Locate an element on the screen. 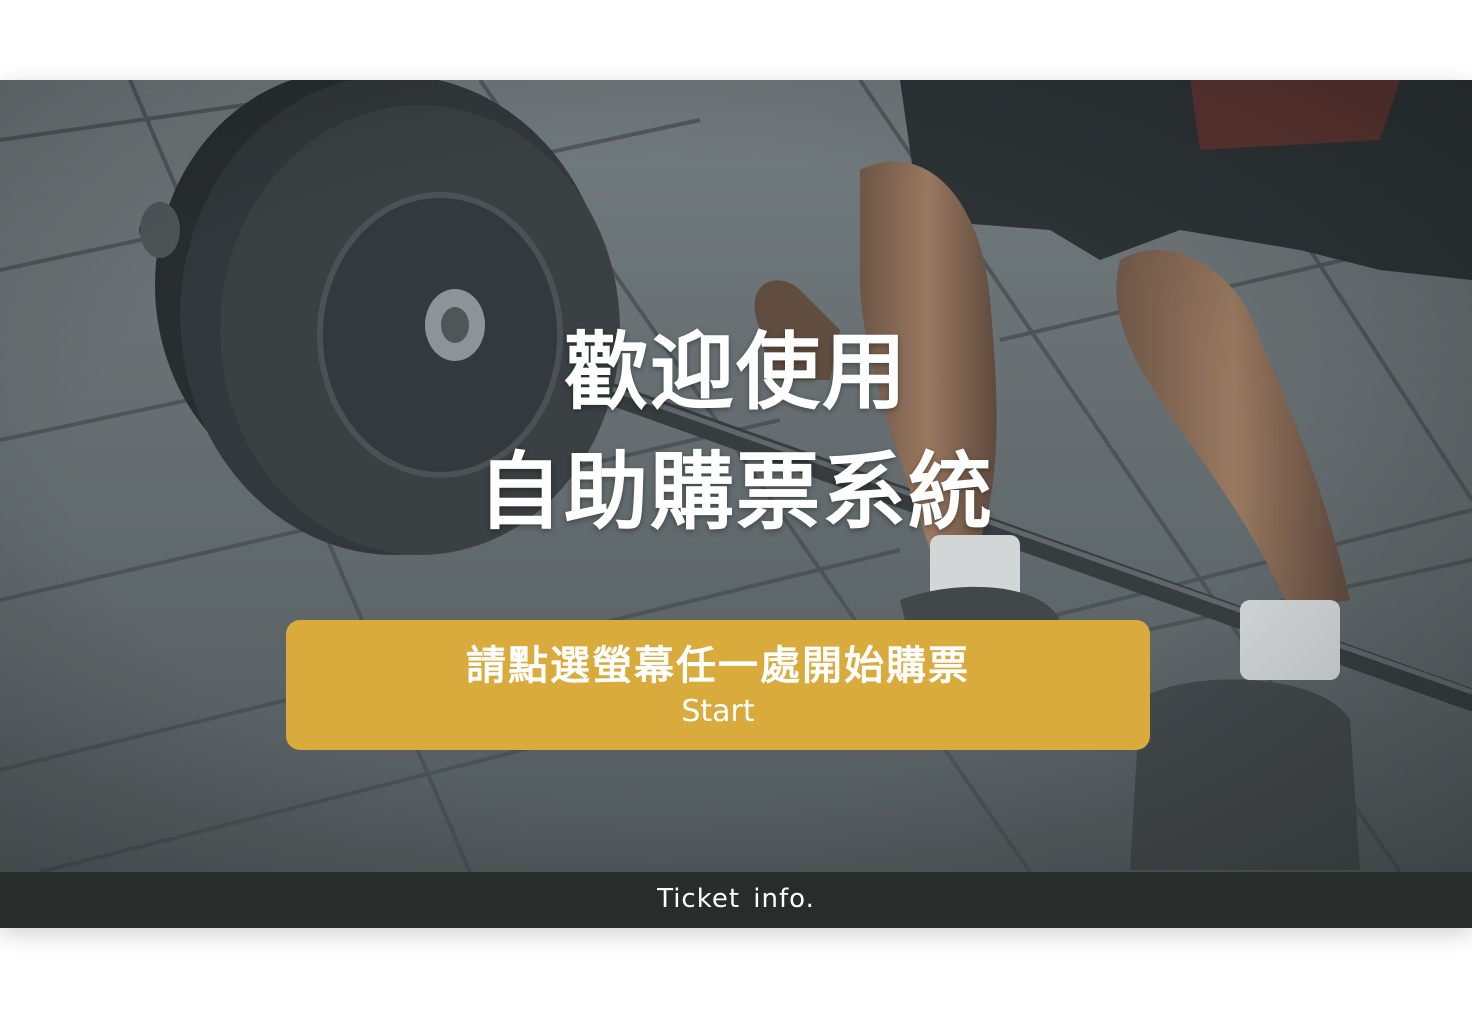 The width and height of the screenshot is (1472, 1029). start-button-label-en: Start is located at coordinates (718, 711).